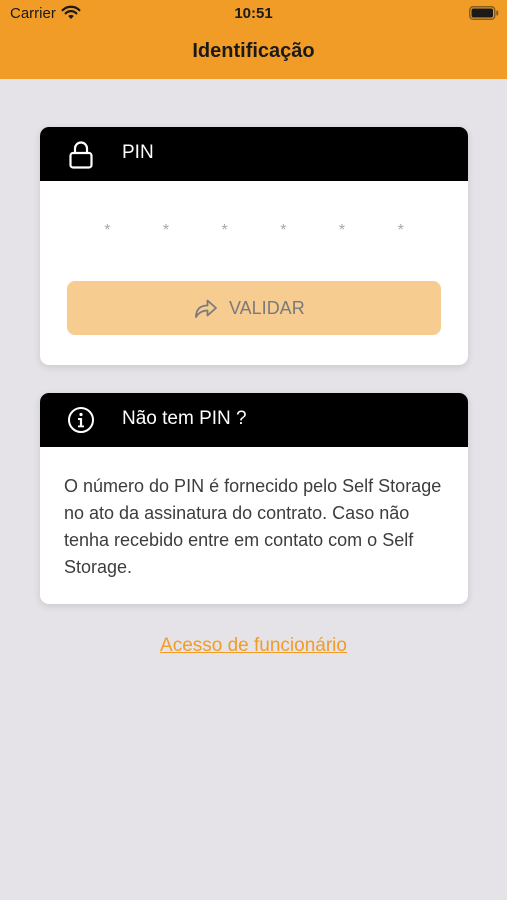 The image size is (507, 900). I want to click on battery-icon, so click(484, 15).